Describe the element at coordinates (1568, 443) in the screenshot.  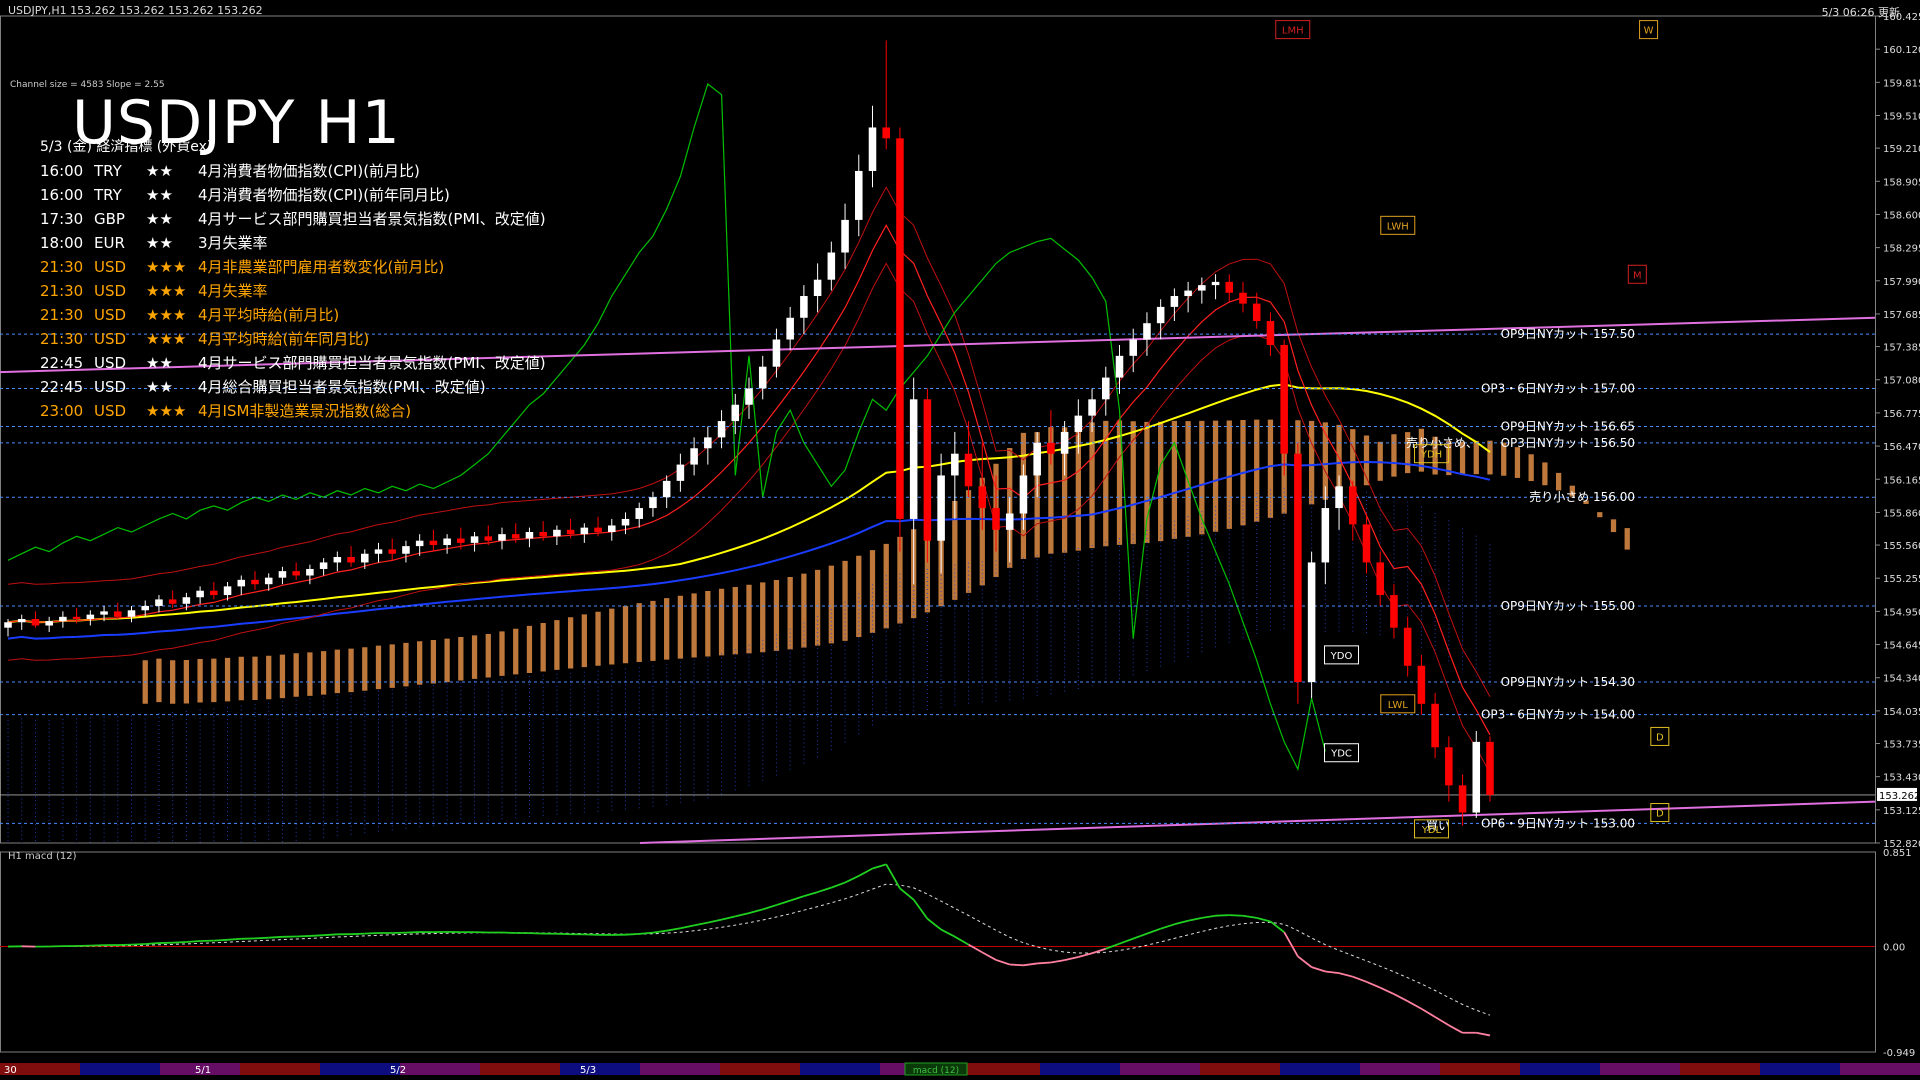
I see `option-level-label: OP3日NYカット 156.50` at that location.